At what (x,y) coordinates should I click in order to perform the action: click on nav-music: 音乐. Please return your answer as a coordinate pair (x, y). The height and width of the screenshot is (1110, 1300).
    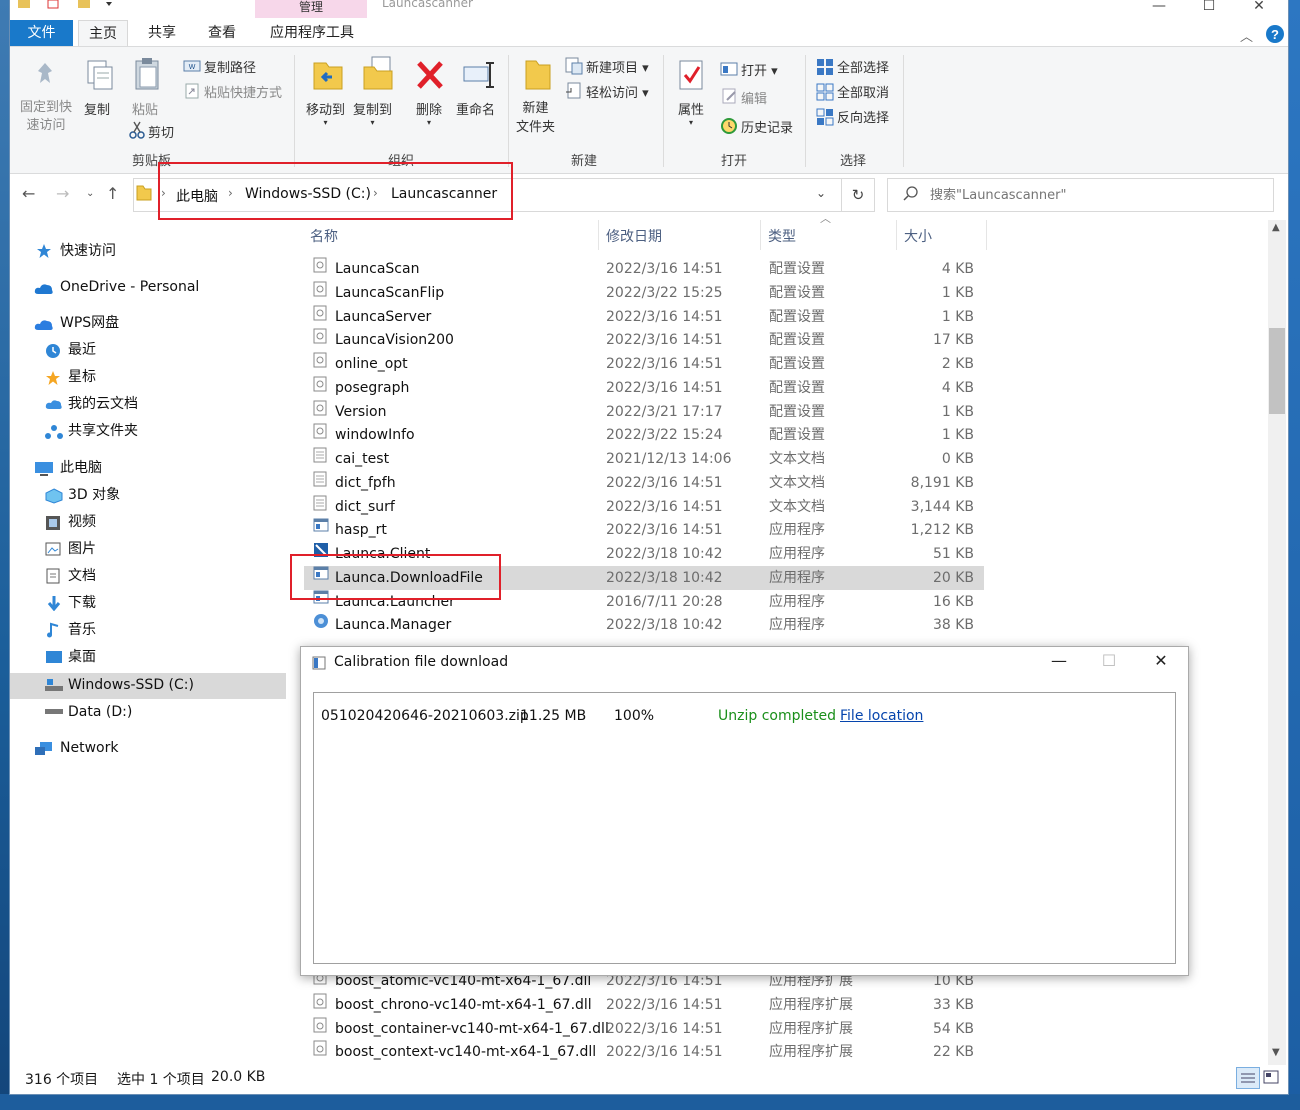
    Looking at the image, I should click on (82, 630).